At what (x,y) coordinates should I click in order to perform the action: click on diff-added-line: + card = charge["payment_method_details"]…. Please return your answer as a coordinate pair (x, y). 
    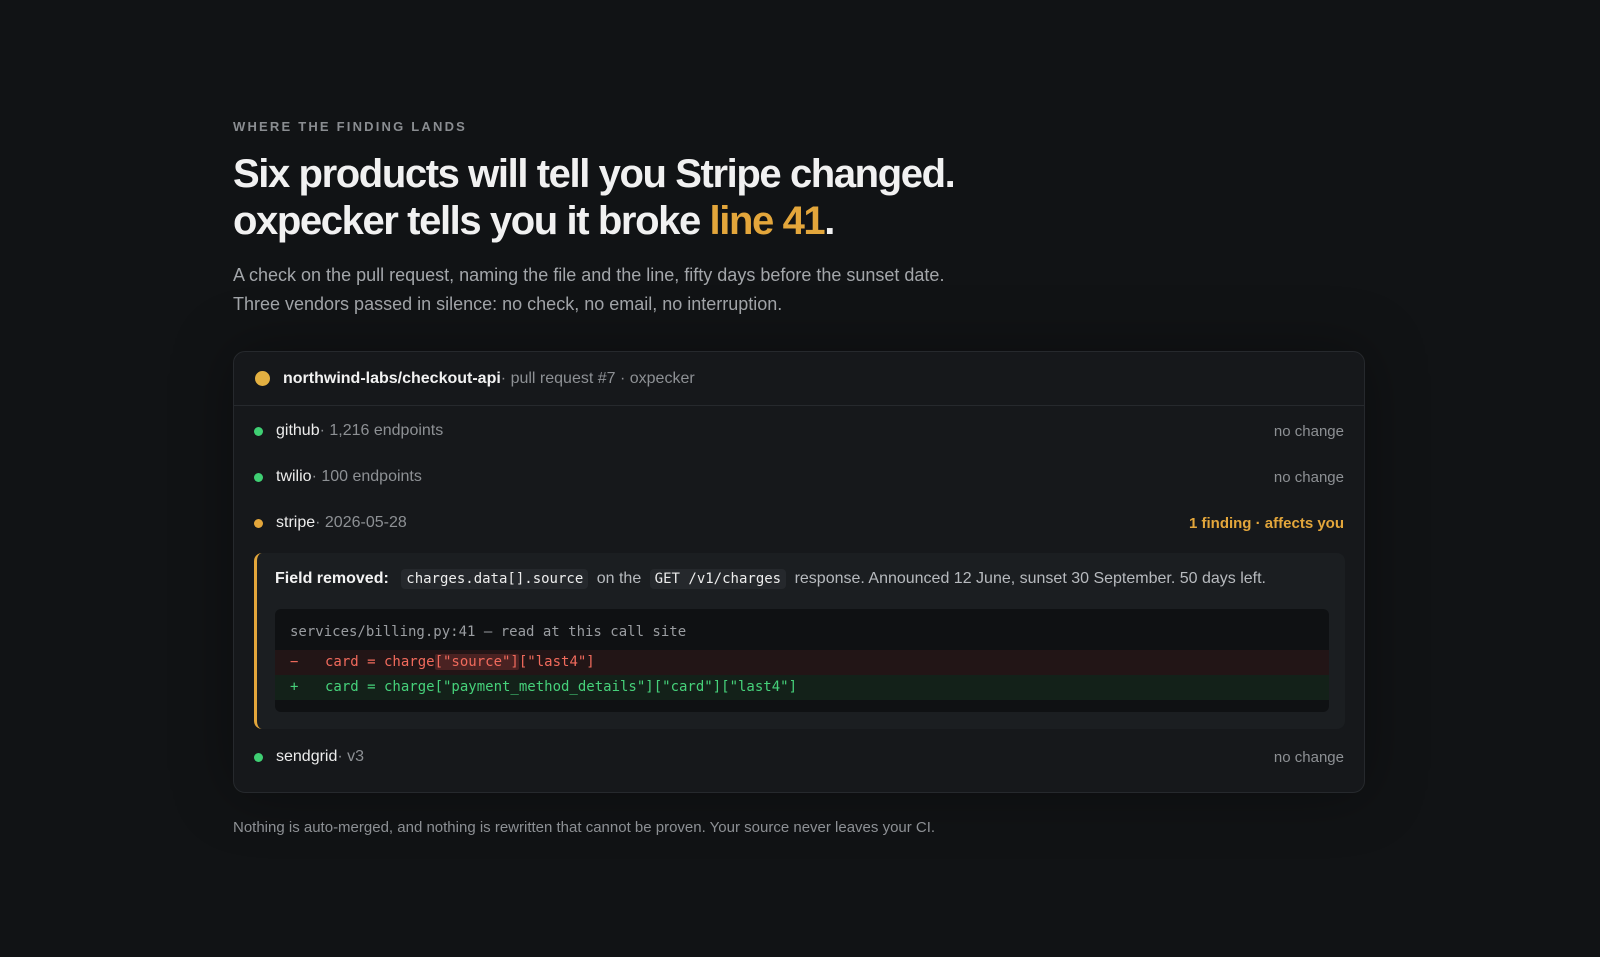
    Looking at the image, I should click on (802, 687).